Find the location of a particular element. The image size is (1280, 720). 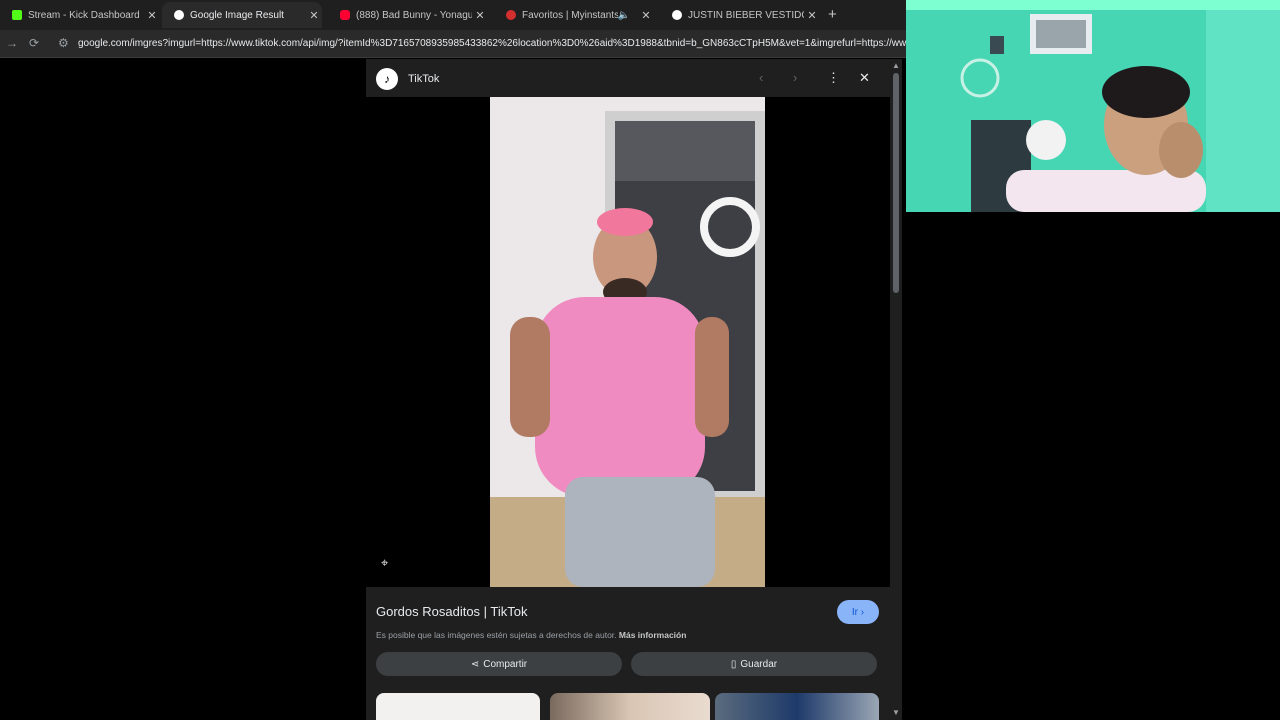

arrow-left-icon: → is located at coordinates (12, 43).